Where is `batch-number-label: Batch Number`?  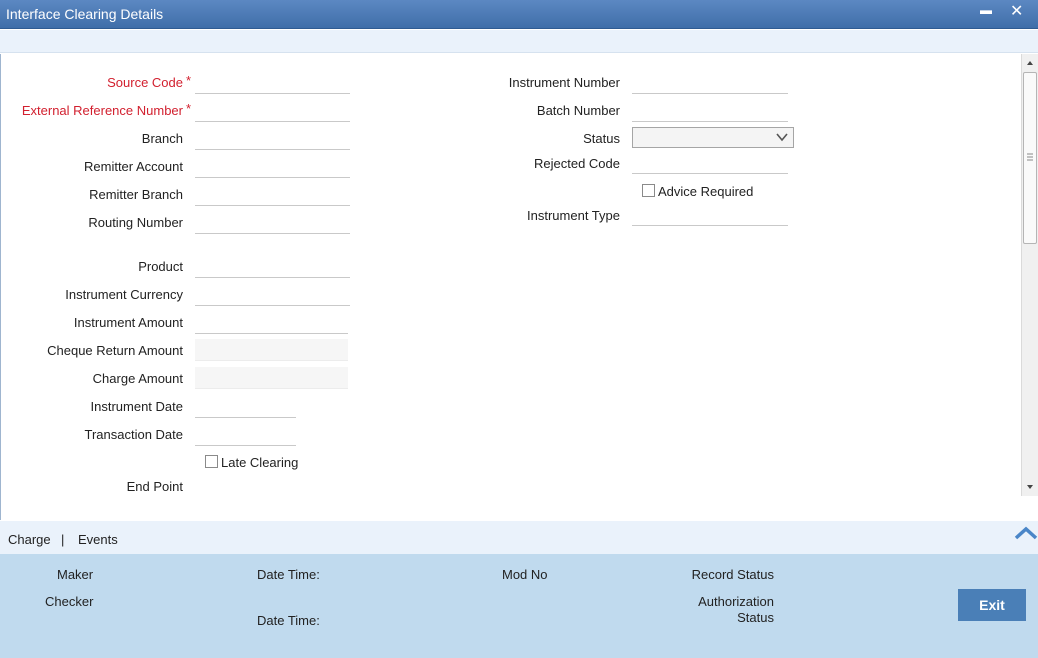
batch-number-label: Batch Number is located at coordinates (578, 110).